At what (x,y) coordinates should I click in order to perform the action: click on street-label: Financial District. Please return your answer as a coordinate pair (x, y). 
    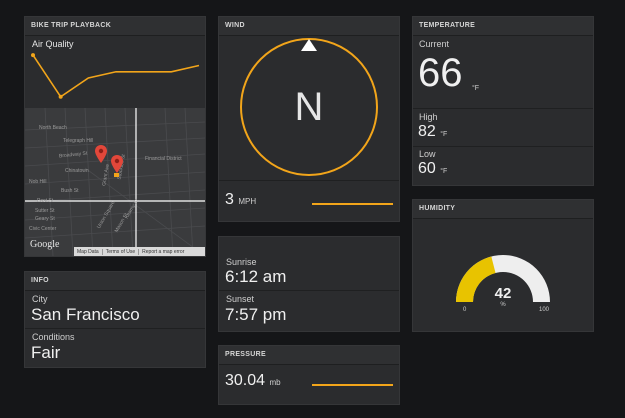
    Looking at the image, I should click on (163, 159).